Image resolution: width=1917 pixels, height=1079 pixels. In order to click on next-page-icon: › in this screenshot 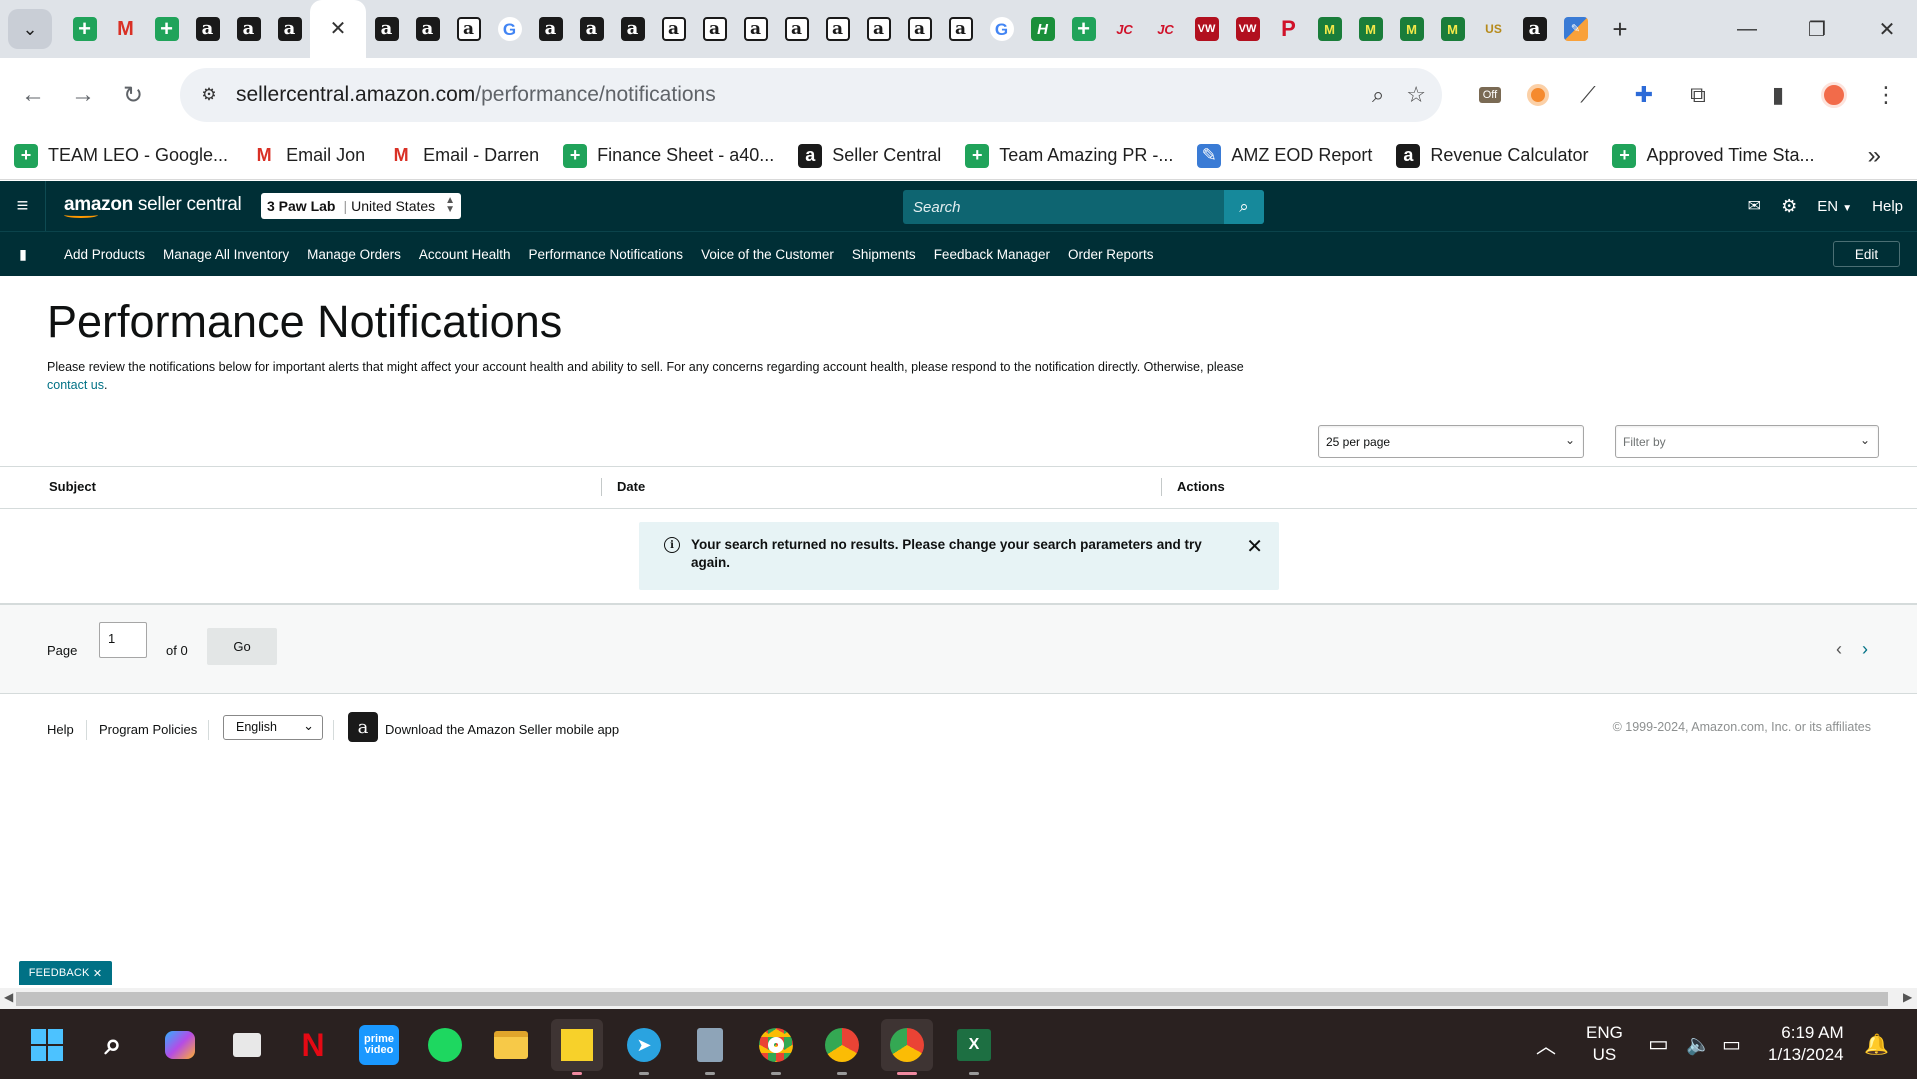, I will do `click(1865, 649)`.